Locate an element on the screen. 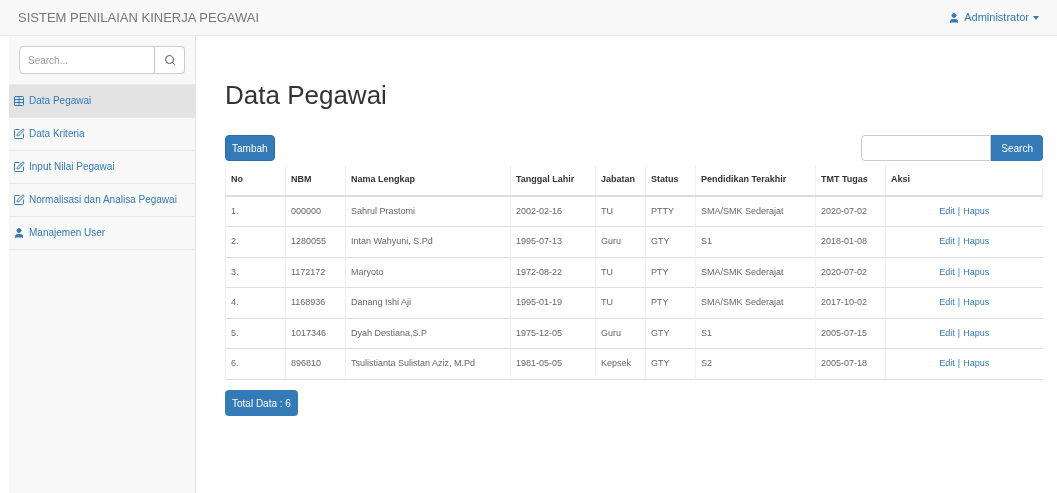 This screenshot has width=1057, height=493. sidebar-item: Data Pegawai is located at coordinates (102, 101).